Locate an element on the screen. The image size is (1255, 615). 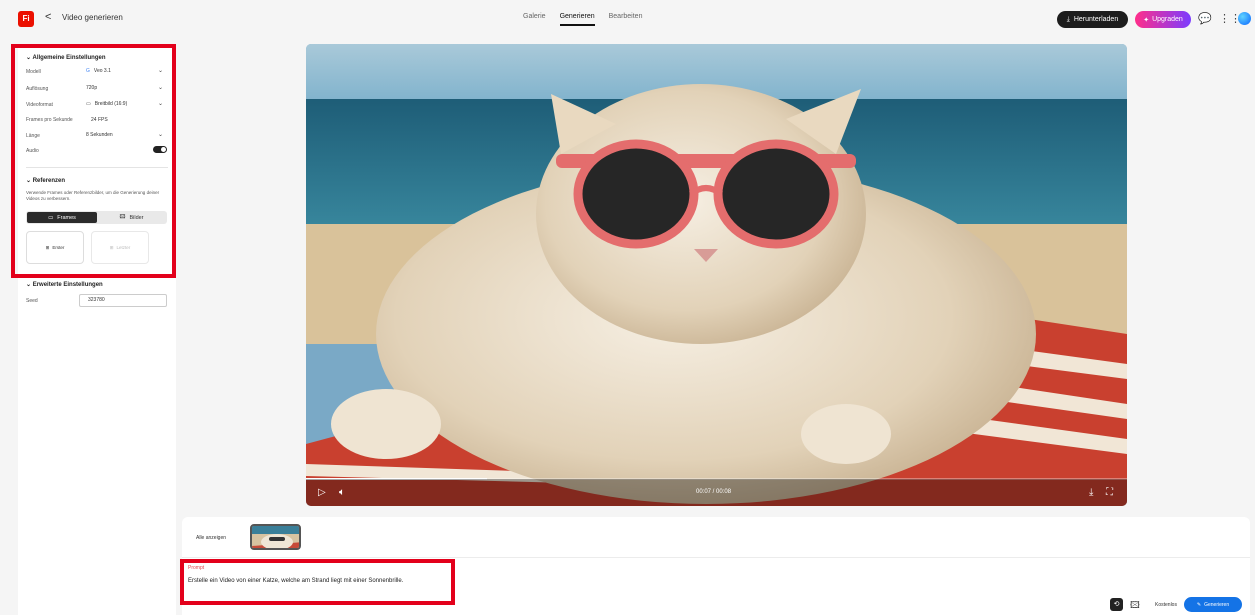
chat-icon: 💬 is located at coordinates (1205, 18).